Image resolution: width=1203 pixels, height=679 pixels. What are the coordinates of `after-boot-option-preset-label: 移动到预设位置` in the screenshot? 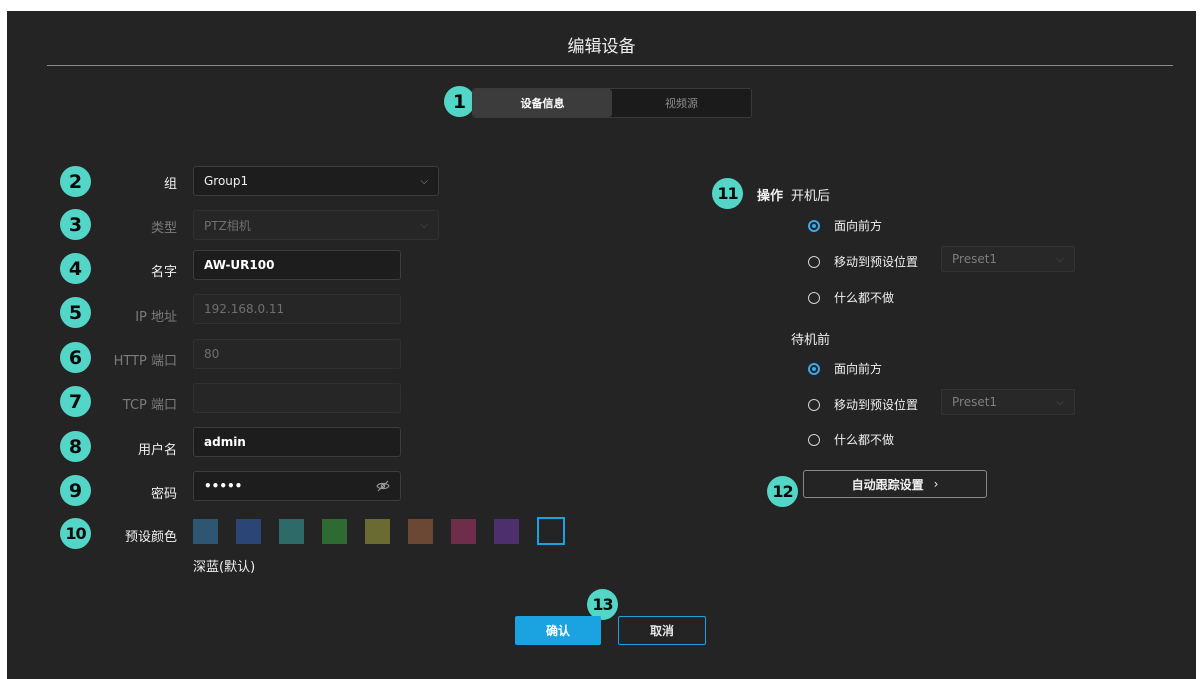 It's located at (876, 262).